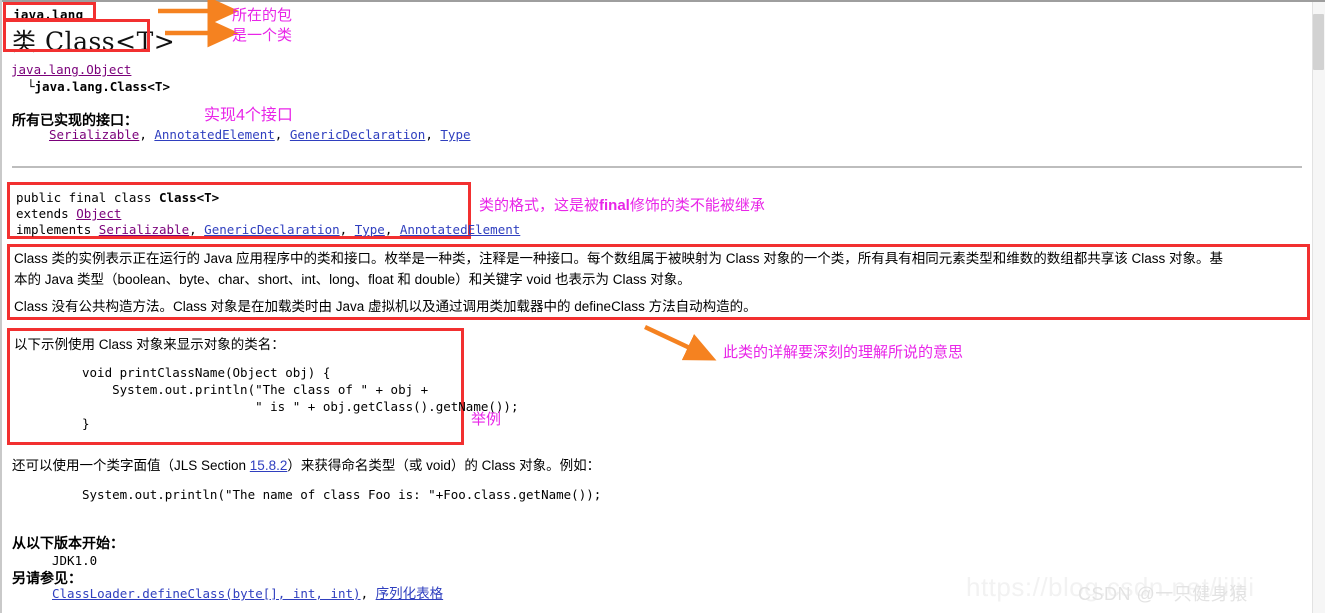 Image resolution: width=1325 pixels, height=613 pixels. Describe the element at coordinates (455, 134) in the screenshot. I see `interface-link-type: Type` at that location.